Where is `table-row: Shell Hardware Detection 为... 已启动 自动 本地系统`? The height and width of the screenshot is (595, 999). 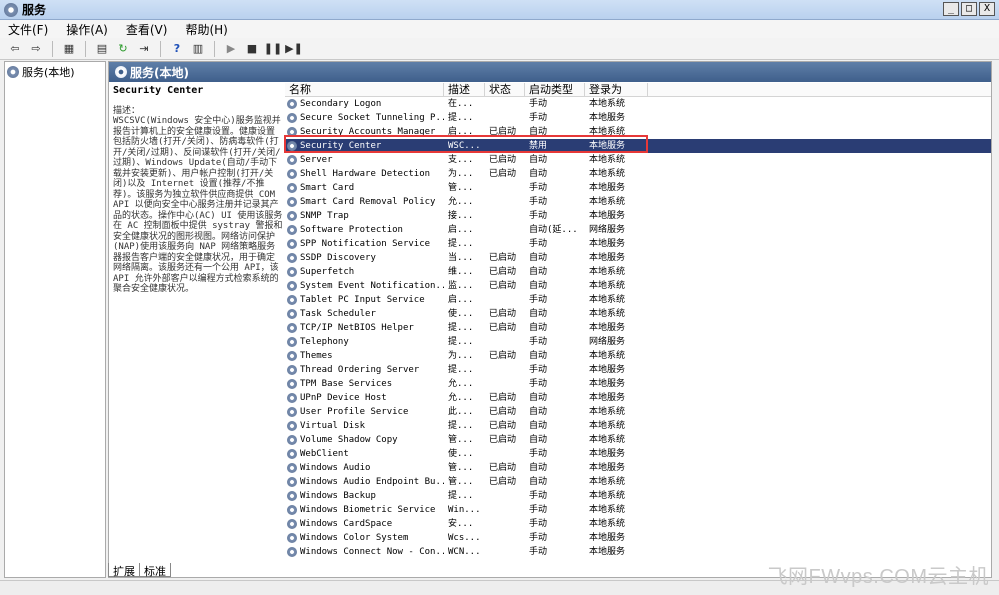 table-row: Shell Hardware Detection 为... 已启动 自动 本地系统 is located at coordinates (638, 174).